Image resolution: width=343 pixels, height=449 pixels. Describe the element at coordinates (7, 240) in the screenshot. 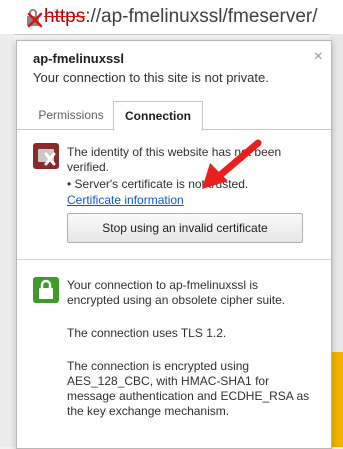

I see `page-background-left` at that location.